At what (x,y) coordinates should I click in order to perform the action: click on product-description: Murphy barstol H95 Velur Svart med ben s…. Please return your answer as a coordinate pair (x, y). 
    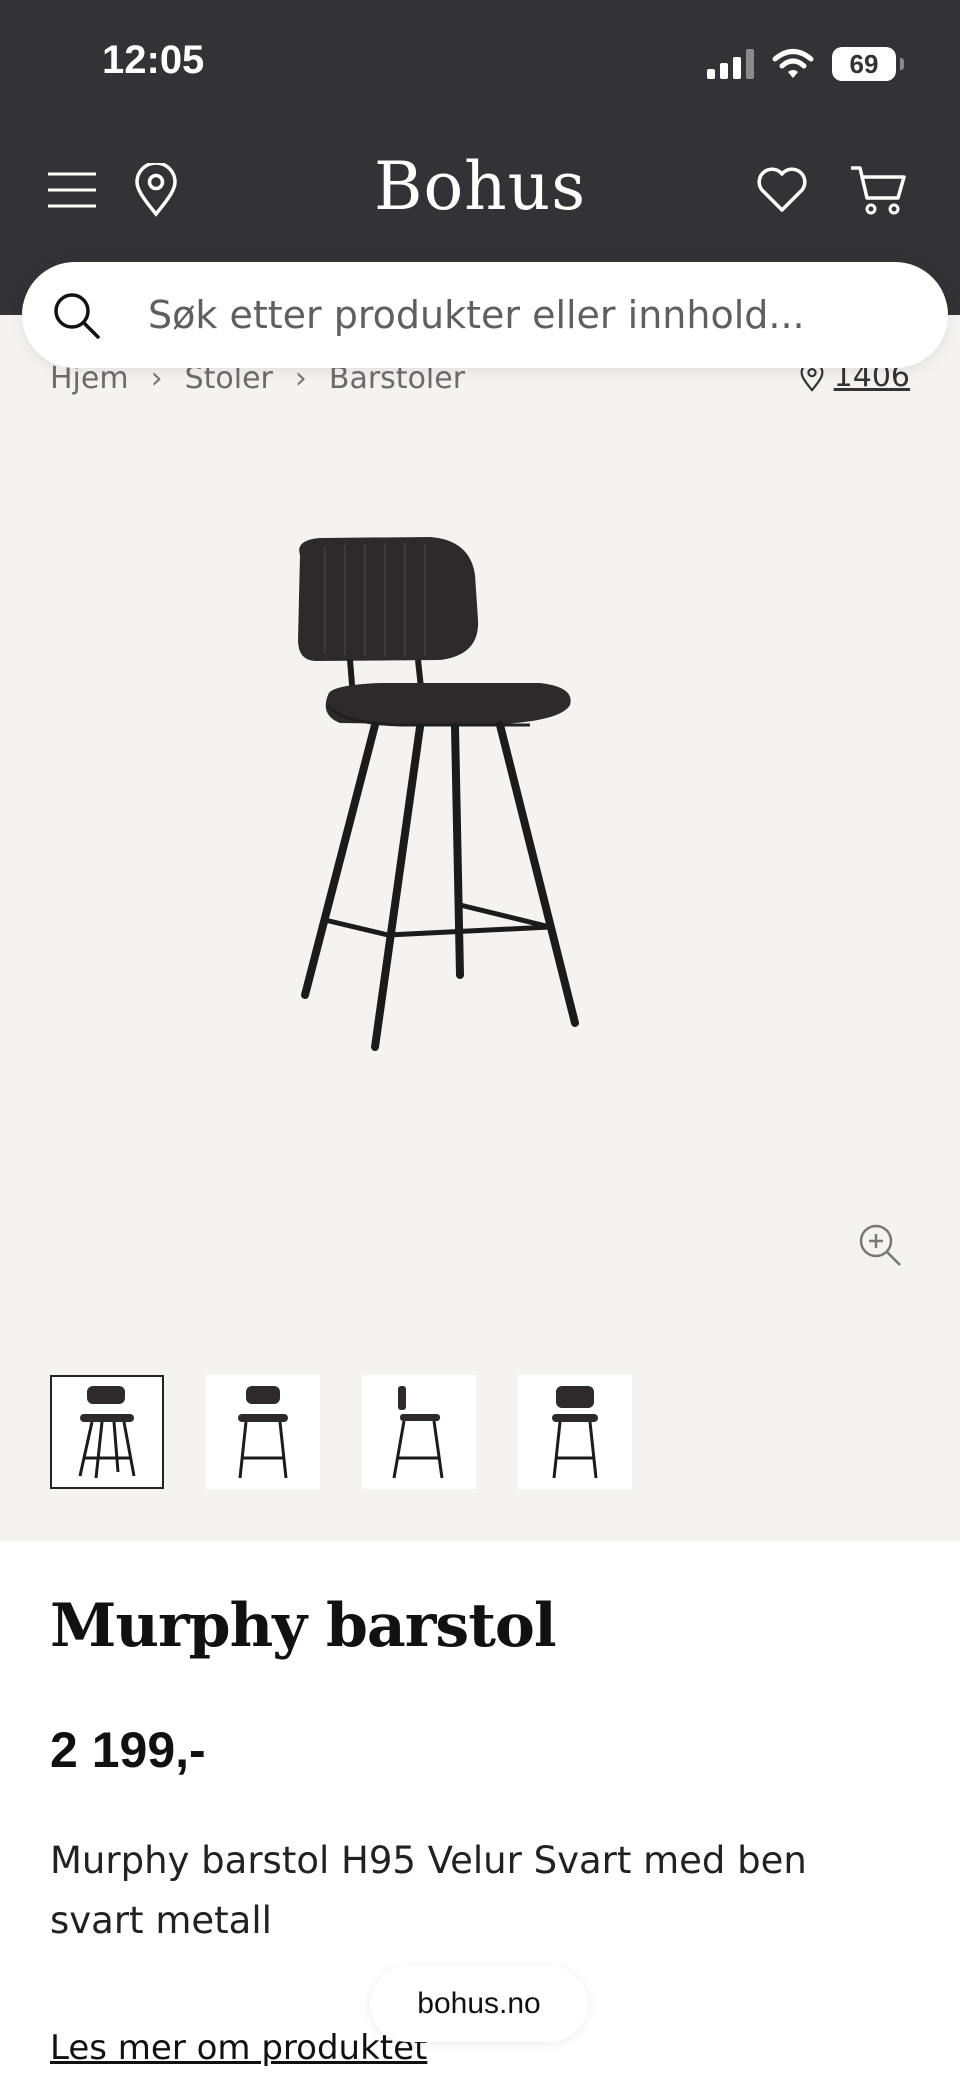
    Looking at the image, I should click on (428, 1890).